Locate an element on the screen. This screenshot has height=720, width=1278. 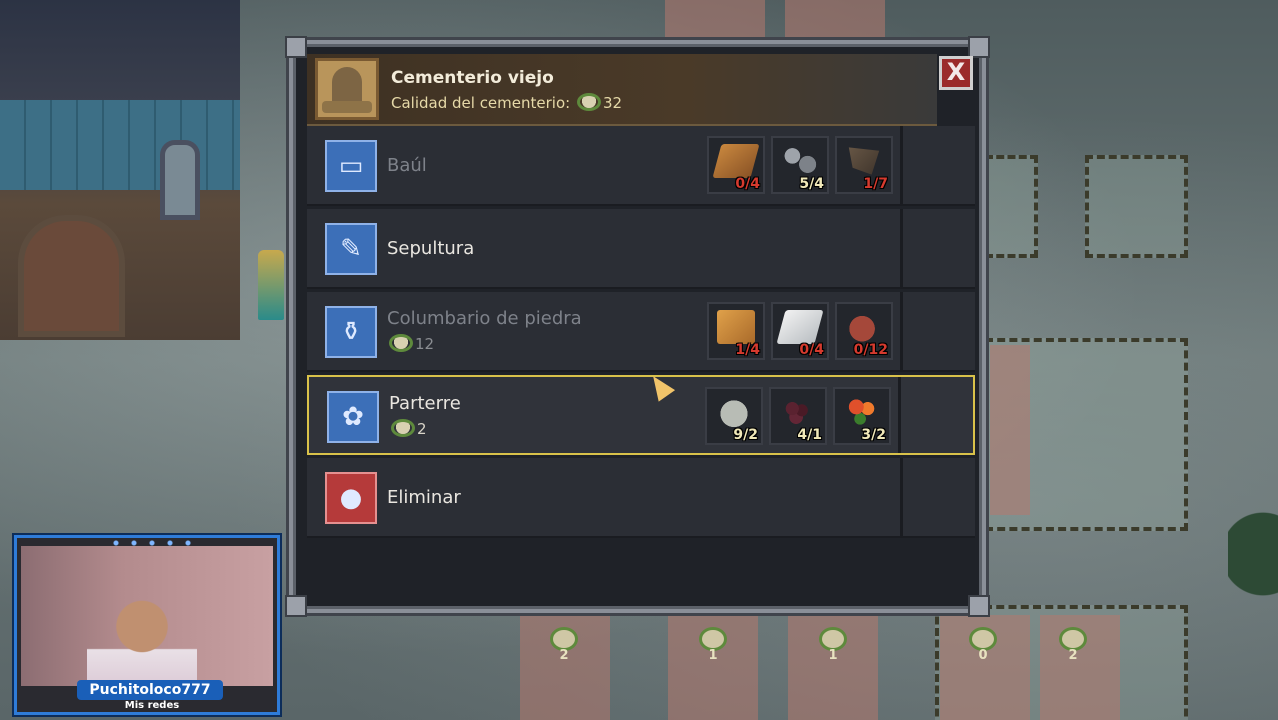
church-window is located at coordinates (180, 180).